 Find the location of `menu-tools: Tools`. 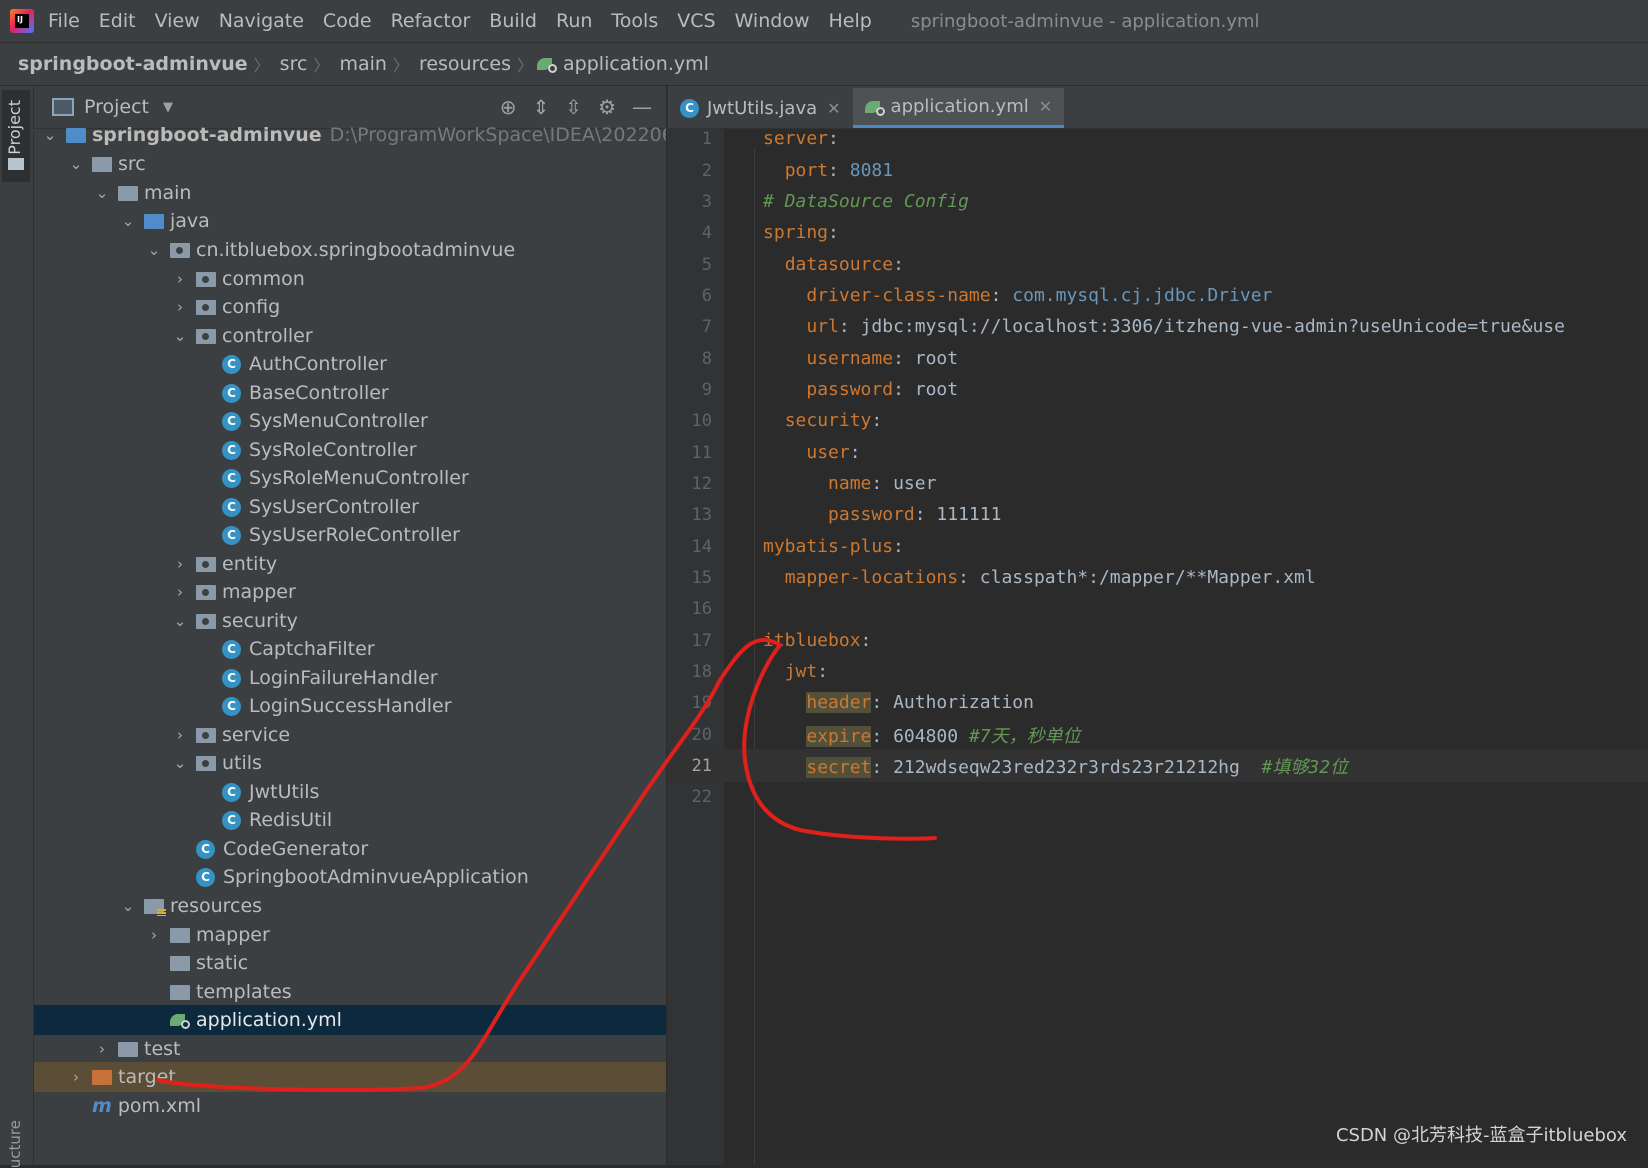

menu-tools: Tools is located at coordinates (634, 21).